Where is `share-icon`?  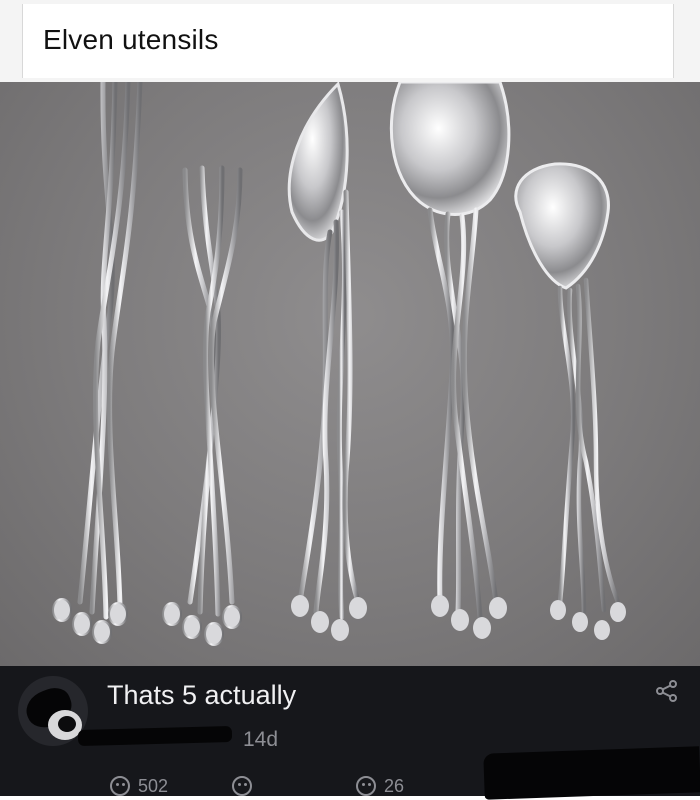 share-icon is located at coordinates (667, 691).